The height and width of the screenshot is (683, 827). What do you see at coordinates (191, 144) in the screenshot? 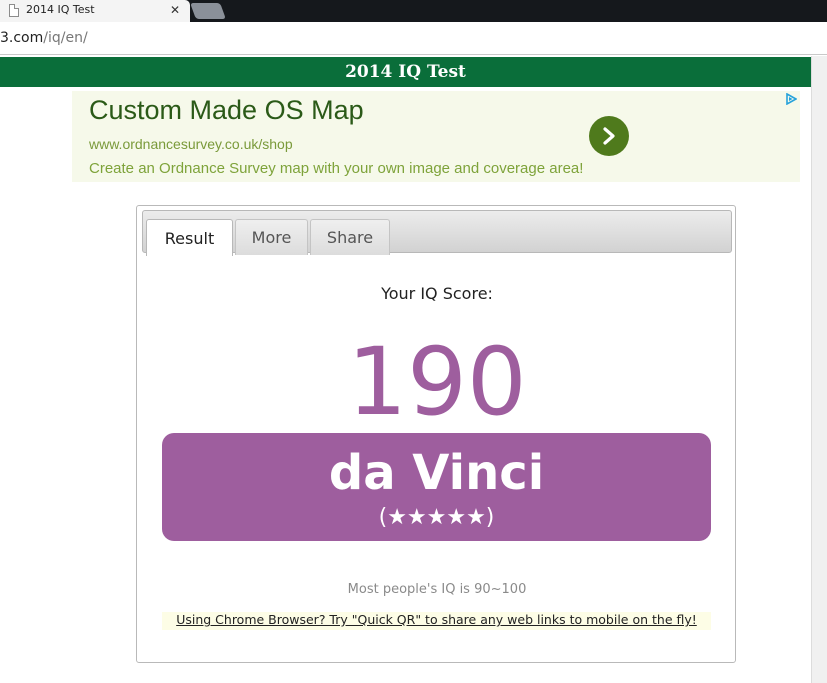
I see `ad-url: www.ordnancesurvey.co.uk/shop` at bounding box center [191, 144].